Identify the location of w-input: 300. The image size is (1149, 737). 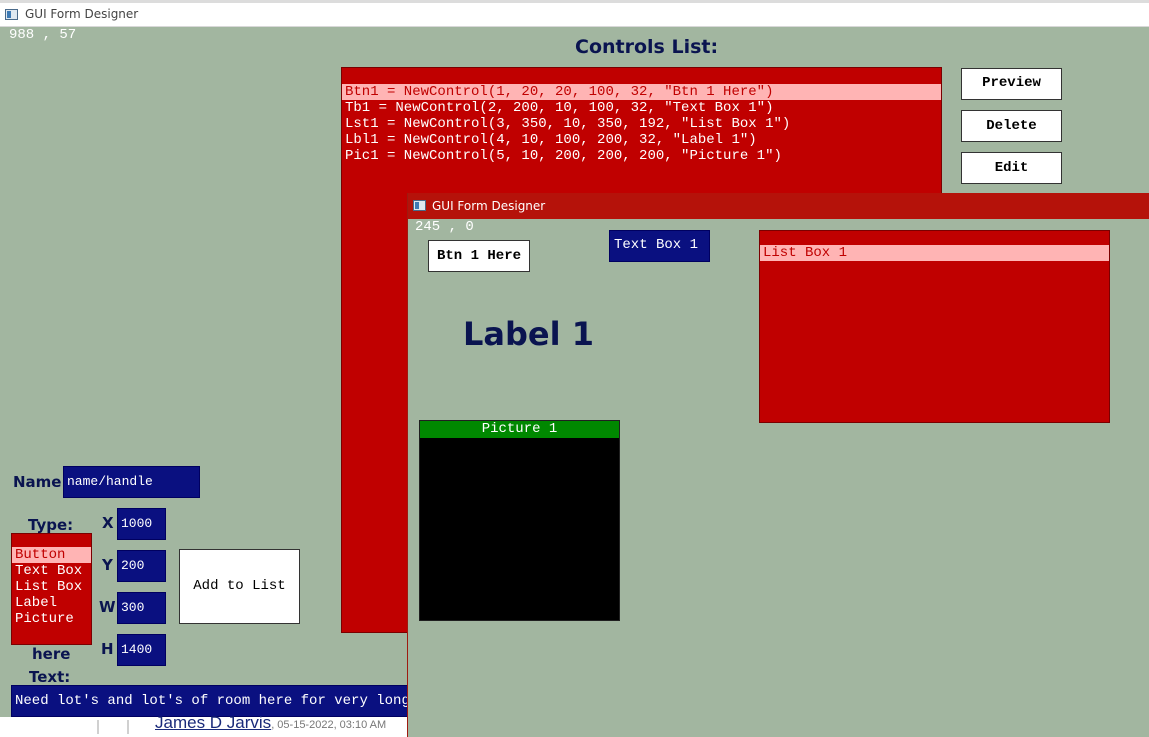
(141, 608).